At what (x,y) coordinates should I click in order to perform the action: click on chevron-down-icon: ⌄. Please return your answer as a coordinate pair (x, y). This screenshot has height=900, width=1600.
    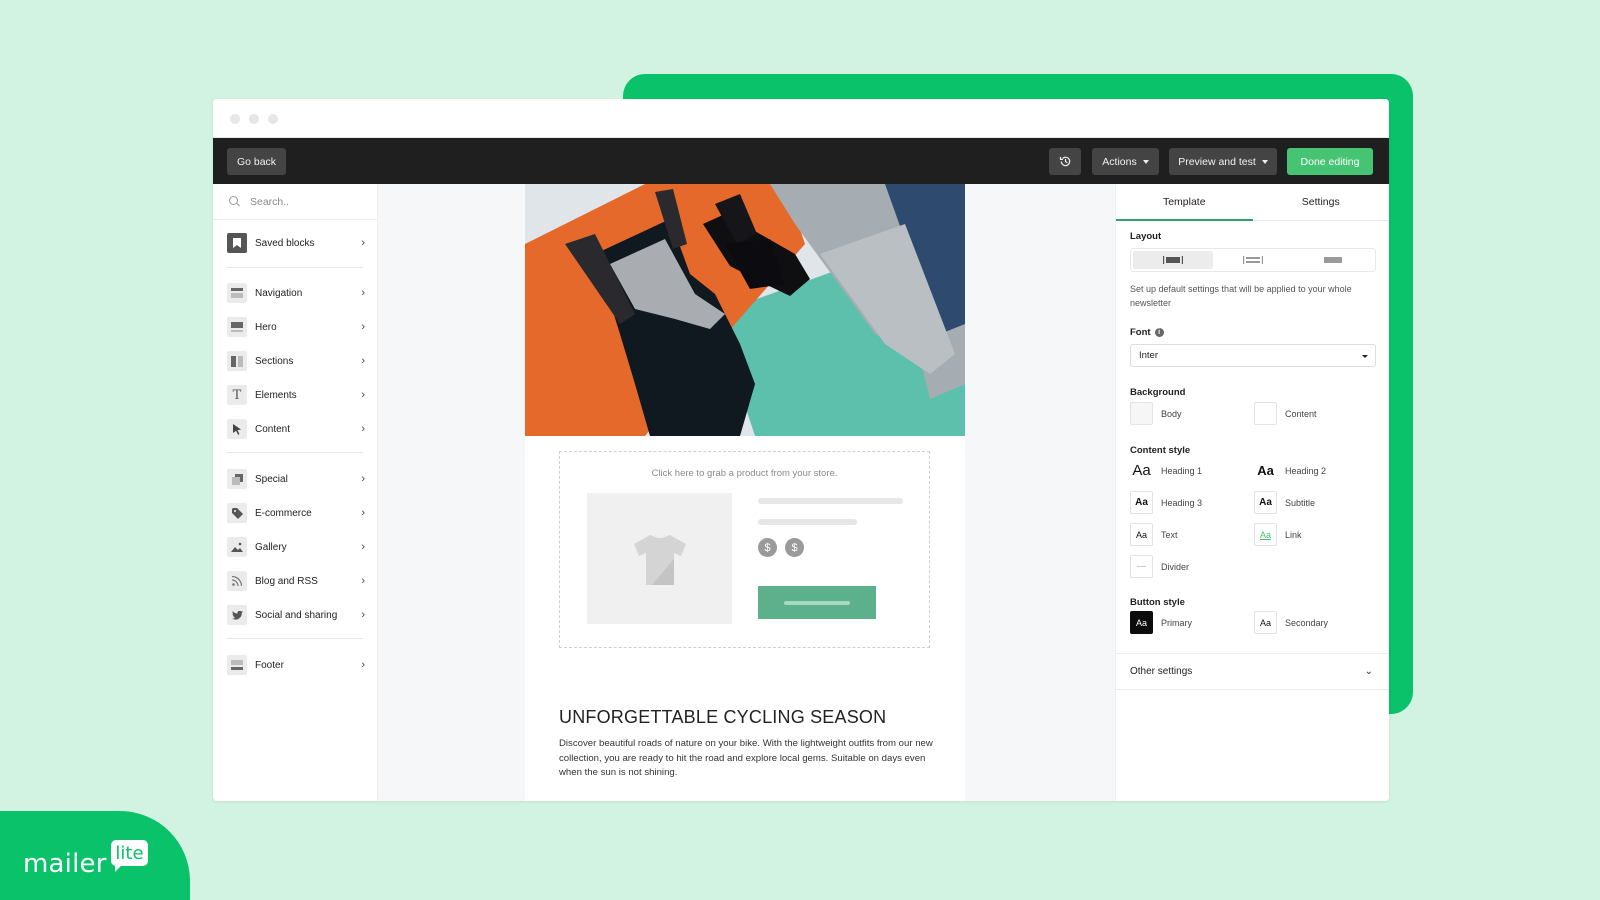
    Looking at the image, I should click on (1368, 671).